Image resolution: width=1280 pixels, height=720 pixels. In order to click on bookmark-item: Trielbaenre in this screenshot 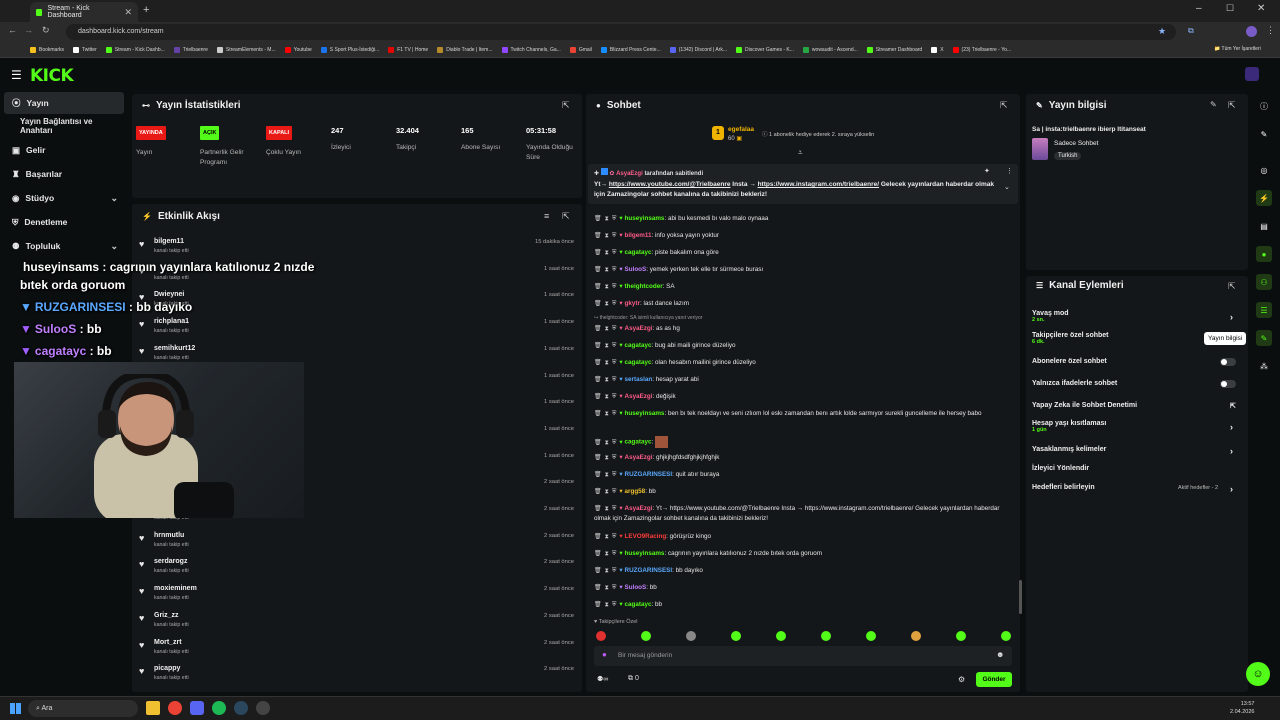, I will do `click(190, 49)`.